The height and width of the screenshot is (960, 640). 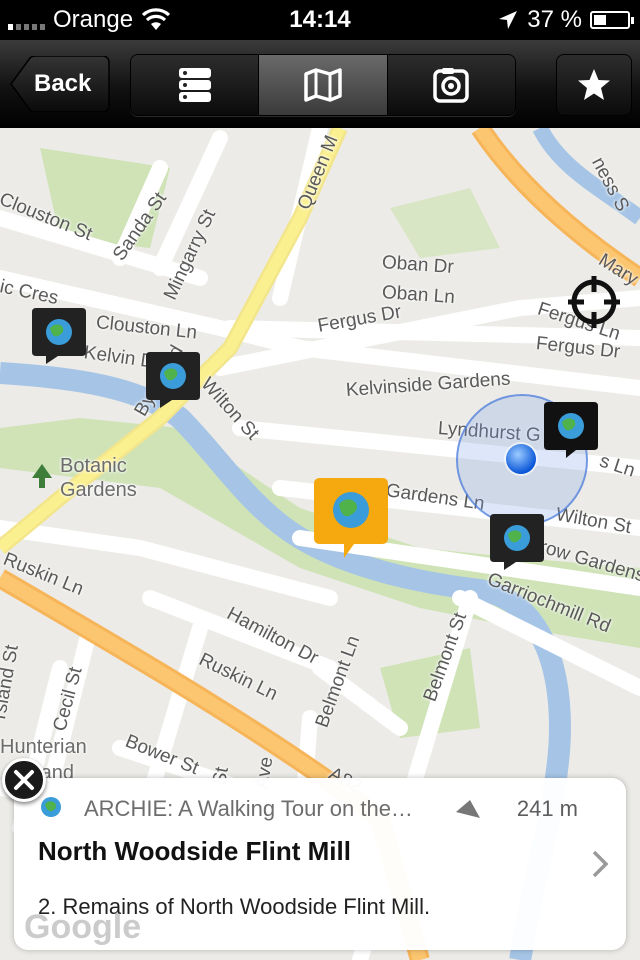 I want to click on star-icon, so click(x=594, y=84).